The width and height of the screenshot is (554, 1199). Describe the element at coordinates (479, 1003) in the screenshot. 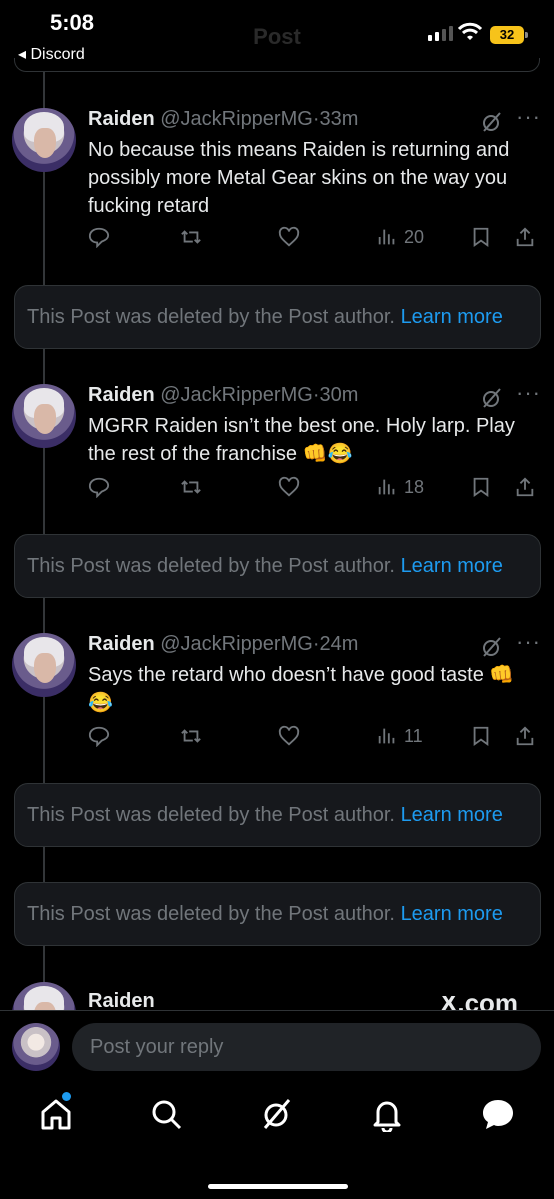

I see `x-watermark: X.com` at that location.